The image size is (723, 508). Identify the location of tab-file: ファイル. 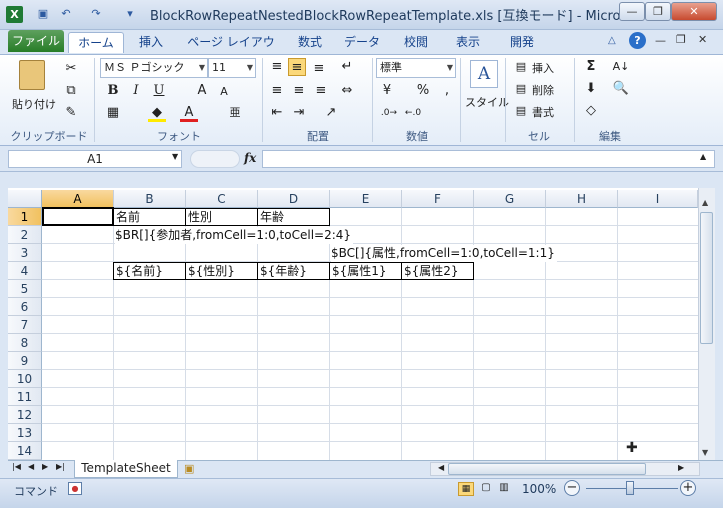
(36, 41).